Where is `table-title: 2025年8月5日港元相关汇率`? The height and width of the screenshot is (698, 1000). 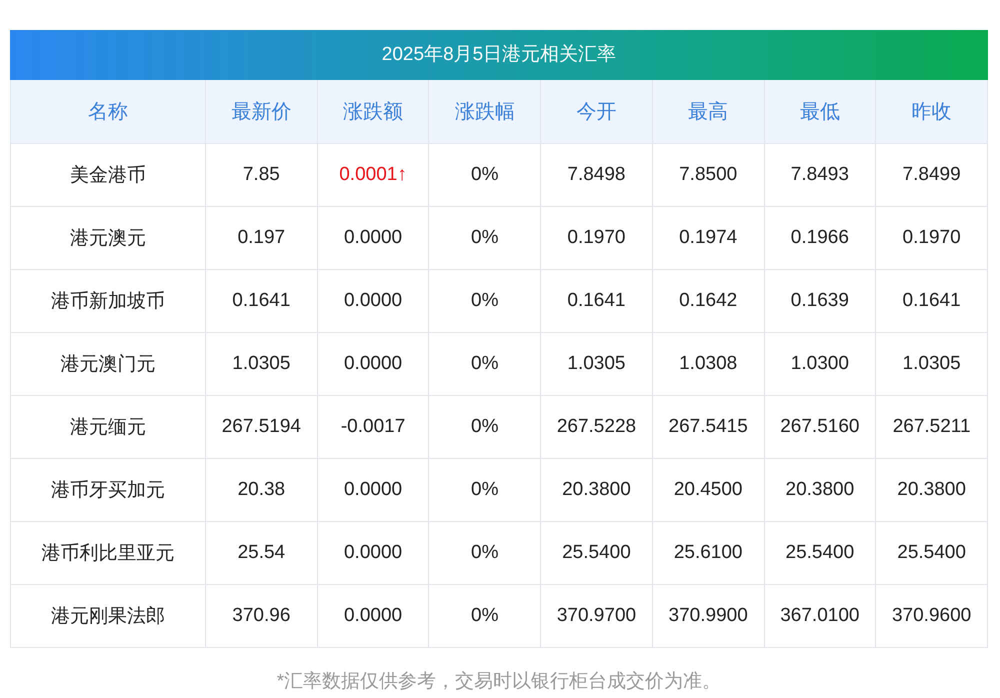 table-title: 2025年8月5日港元相关汇率 is located at coordinates (499, 55).